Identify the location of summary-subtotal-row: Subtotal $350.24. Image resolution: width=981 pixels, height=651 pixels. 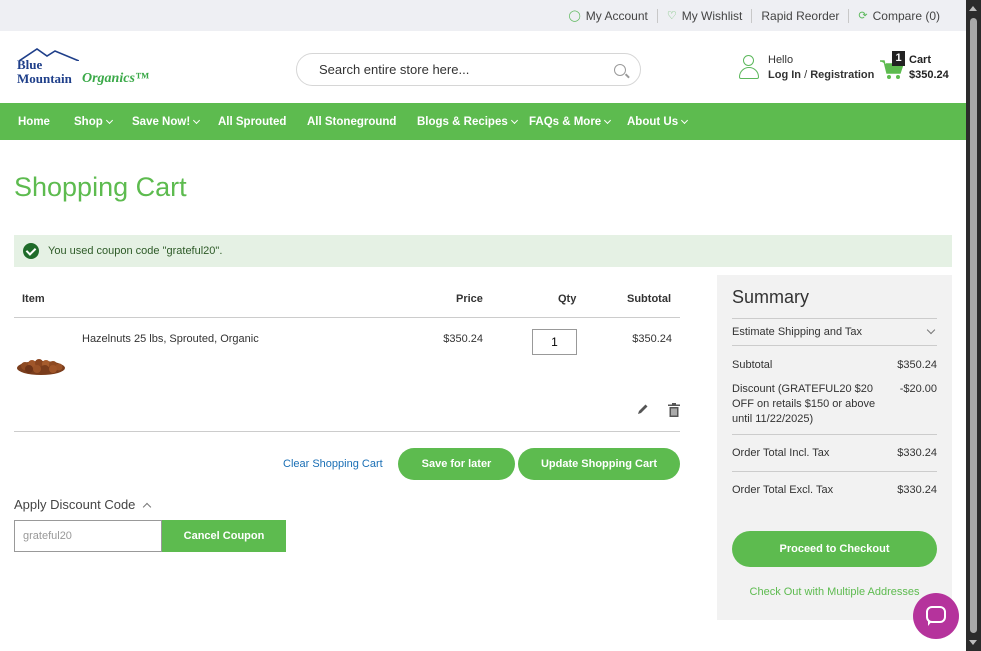
(834, 365).